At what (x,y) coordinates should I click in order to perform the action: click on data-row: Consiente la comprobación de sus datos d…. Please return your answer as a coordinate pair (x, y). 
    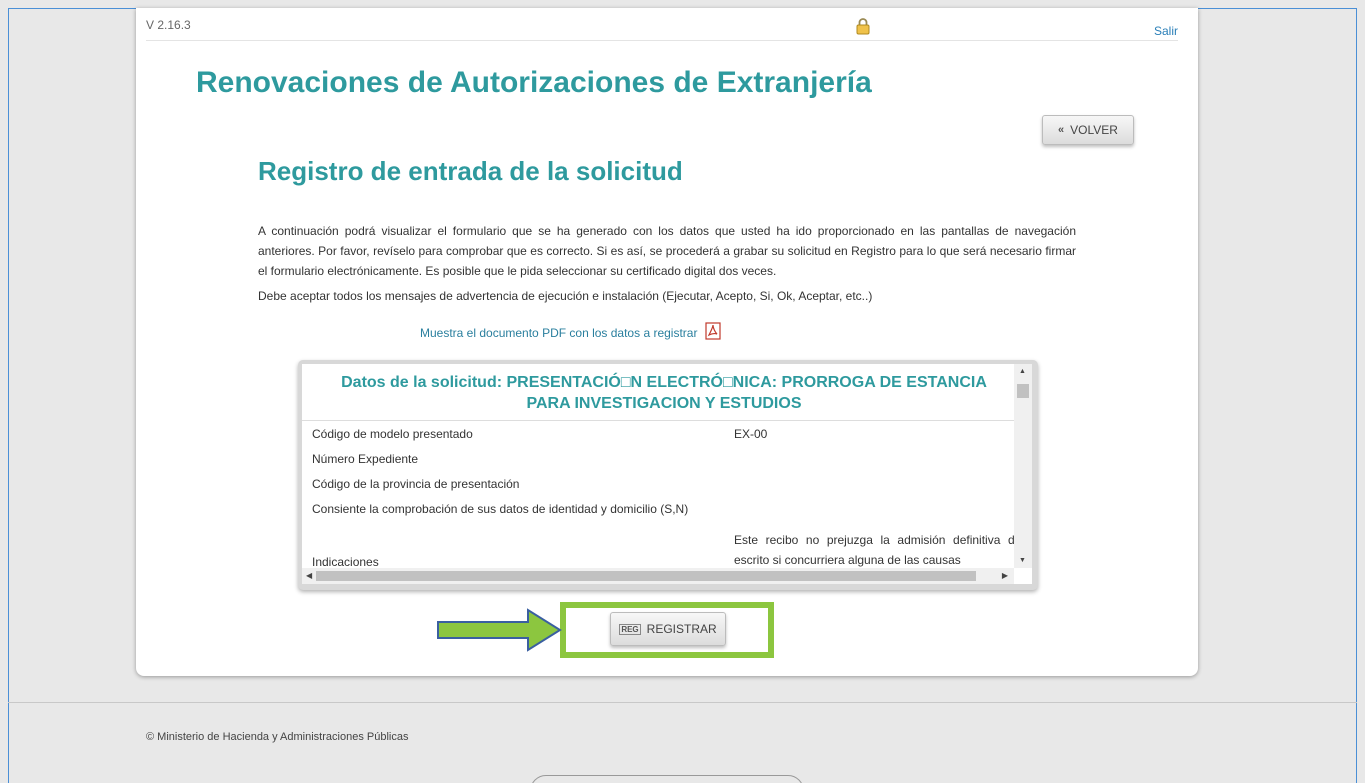
    Looking at the image, I should click on (658, 508).